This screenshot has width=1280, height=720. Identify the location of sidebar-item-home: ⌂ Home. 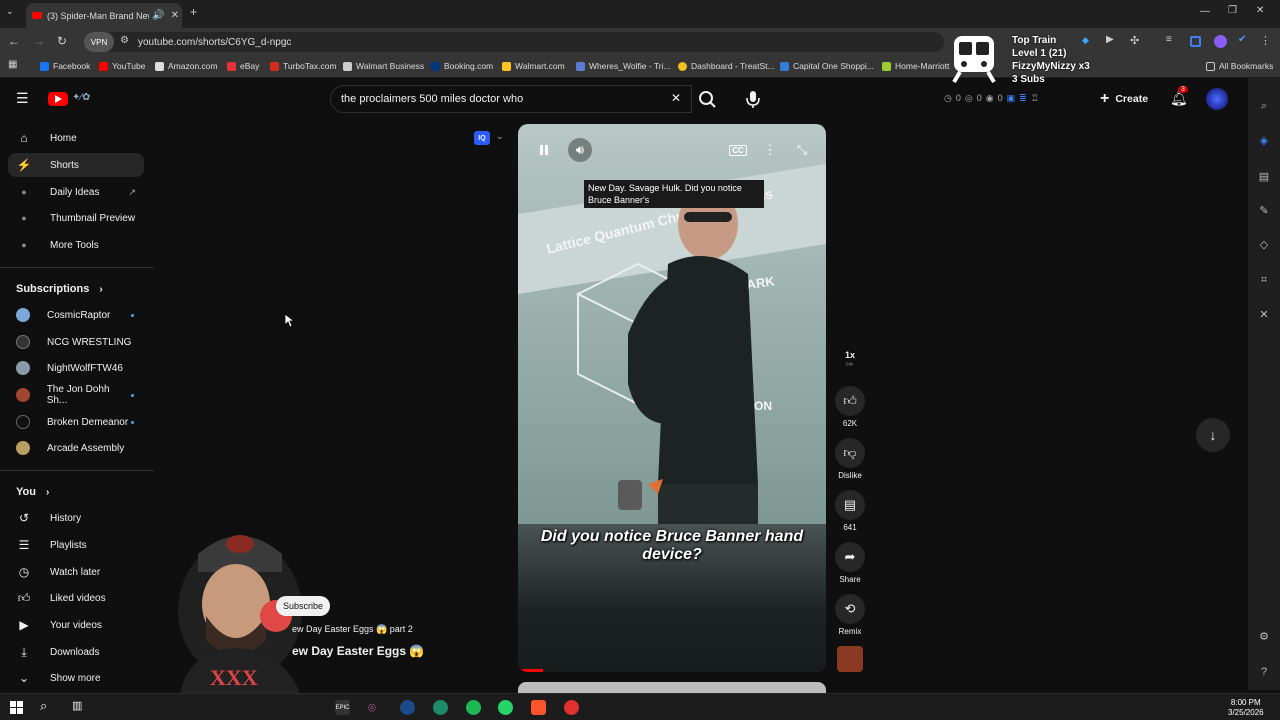
(76, 138).